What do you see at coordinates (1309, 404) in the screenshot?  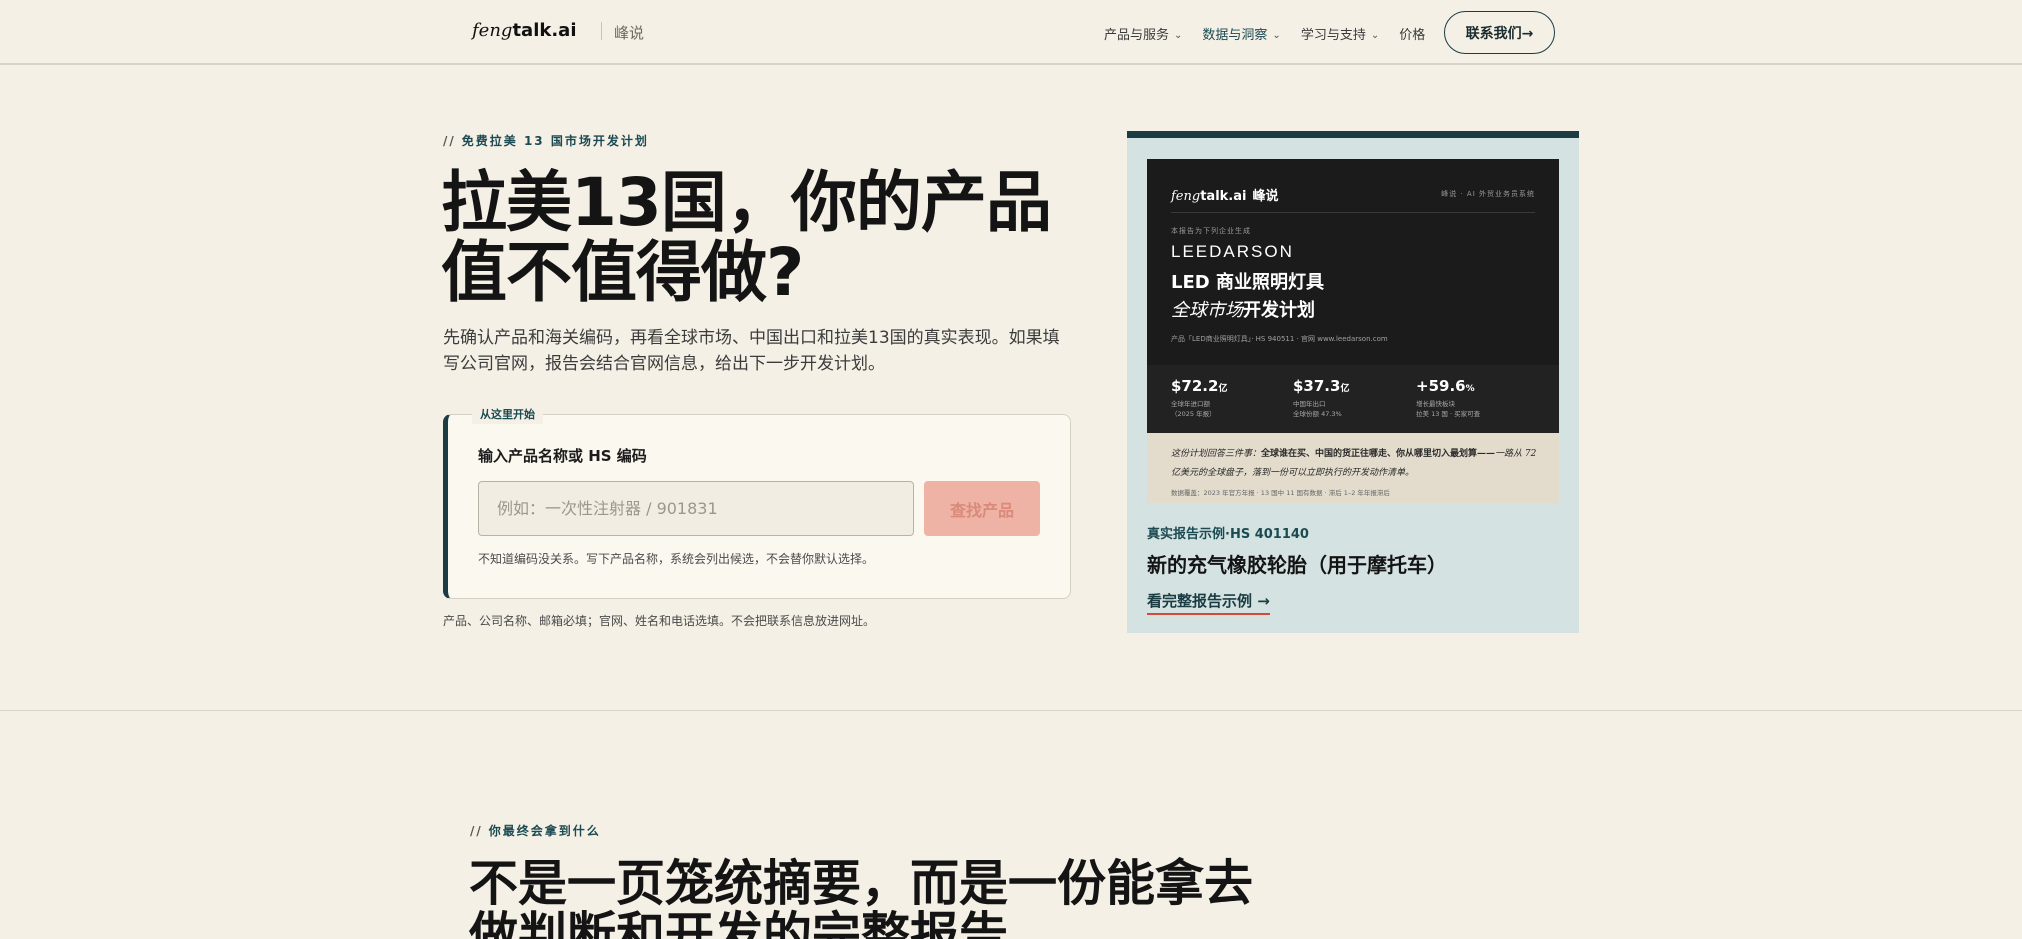 I see `stat-label: 中国年出口` at bounding box center [1309, 404].